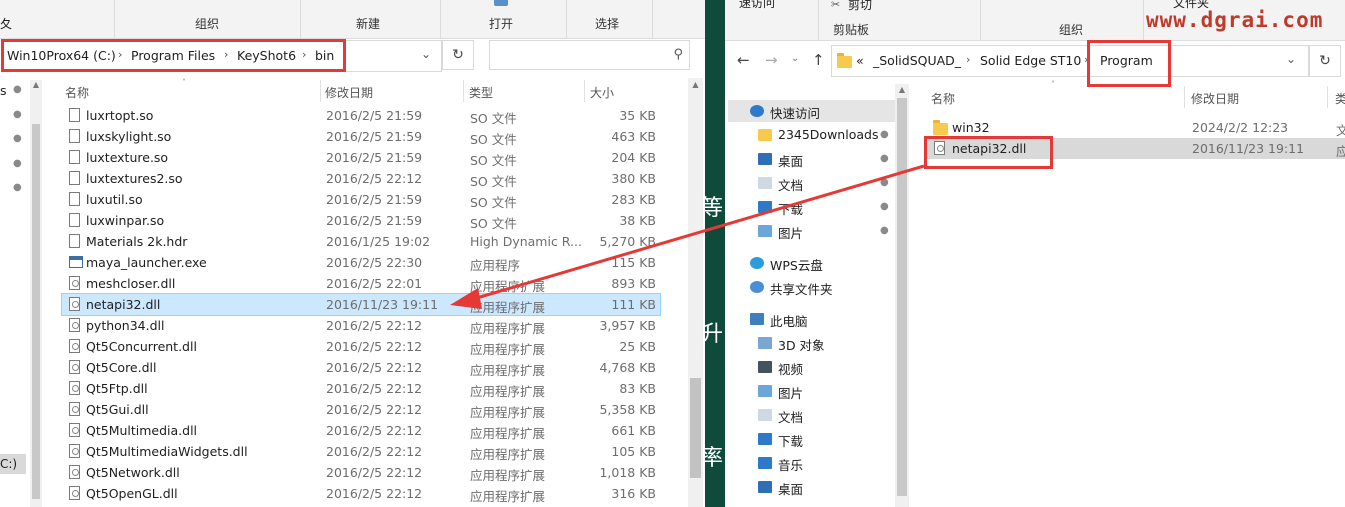  Describe the element at coordinates (466, 298) in the screenshot. I see `annotation-arrow-head` at that location.